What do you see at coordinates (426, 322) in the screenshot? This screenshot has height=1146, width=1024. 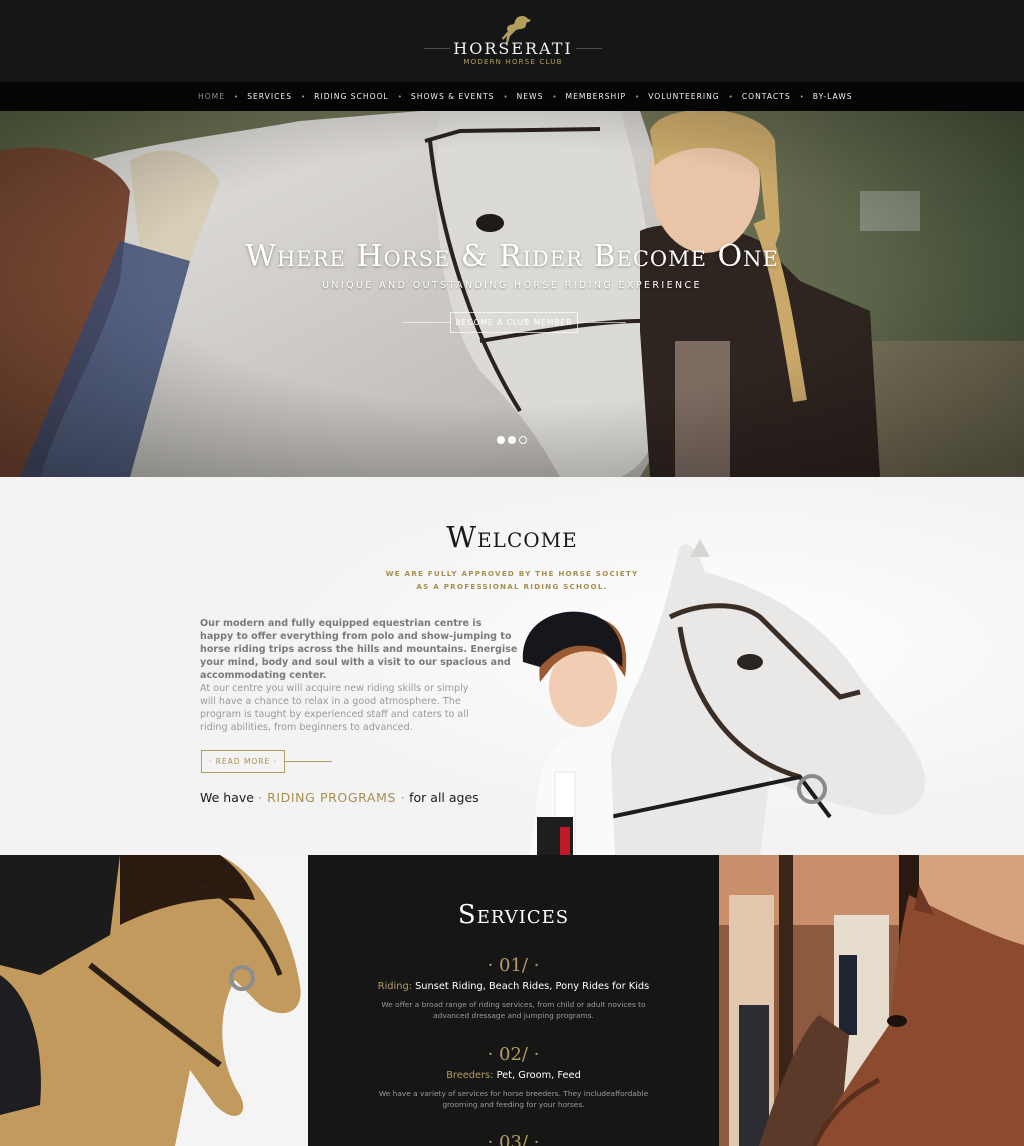 I see `hero-cta-rule-left` at bounding box center [426, 322].